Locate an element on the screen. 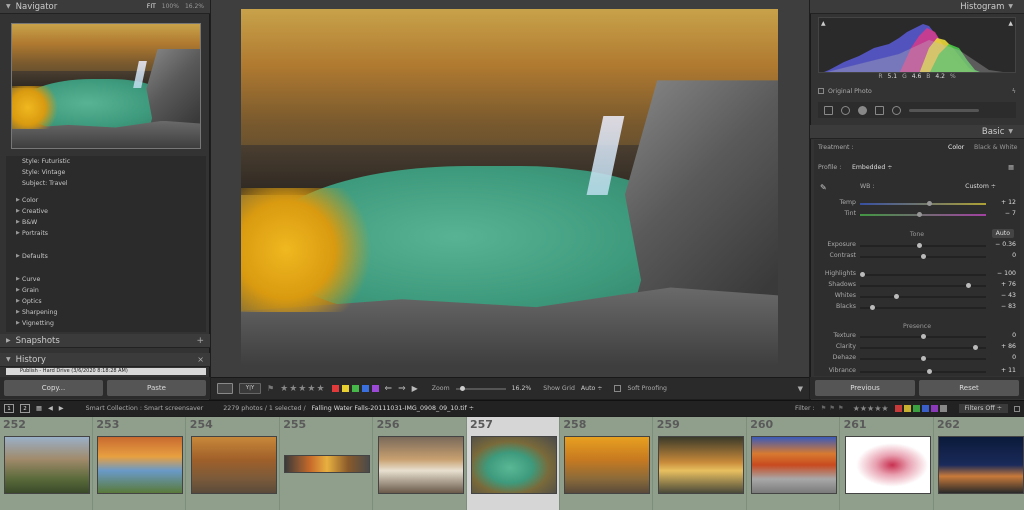 The height and width of the screenshot is (510, 1024). preset-group-defaults: ▶ Defaults is located at coordinates (106, 256).